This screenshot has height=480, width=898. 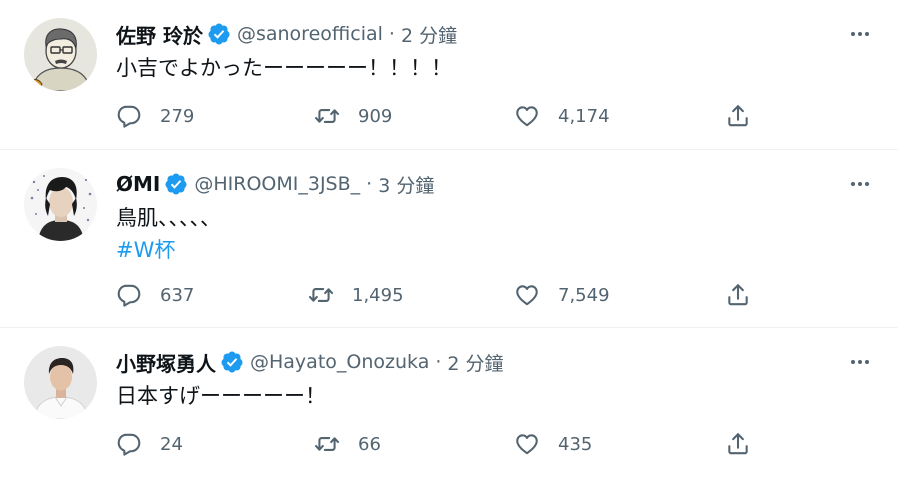 I want to click on action-bar: 279 909 4,174, so click(x=436, y=116).